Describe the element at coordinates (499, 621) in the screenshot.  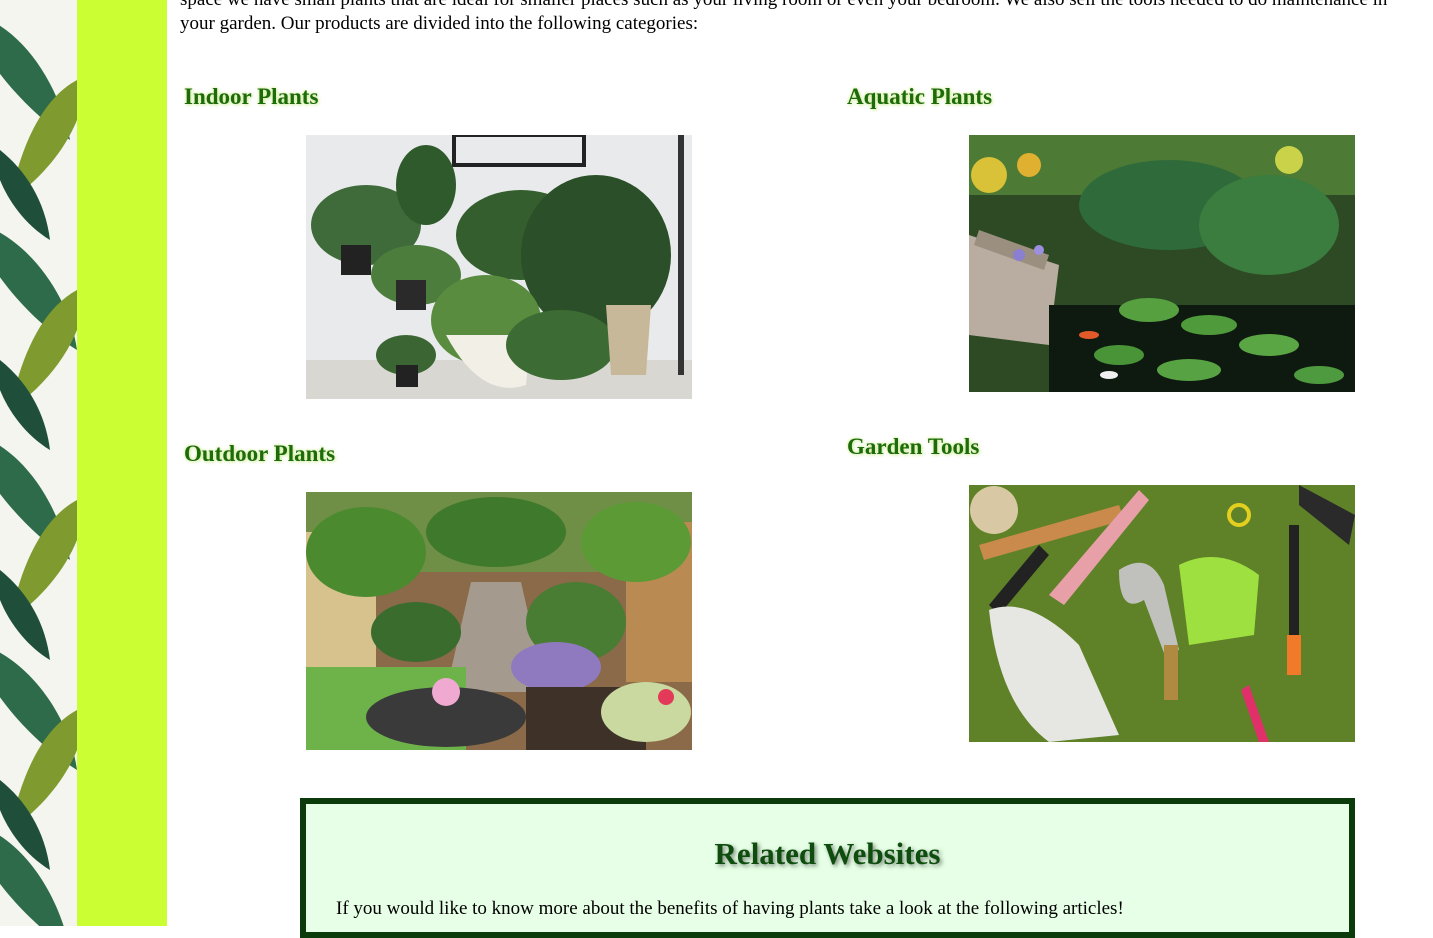
I see `outdoor-plants-photo` at that location.